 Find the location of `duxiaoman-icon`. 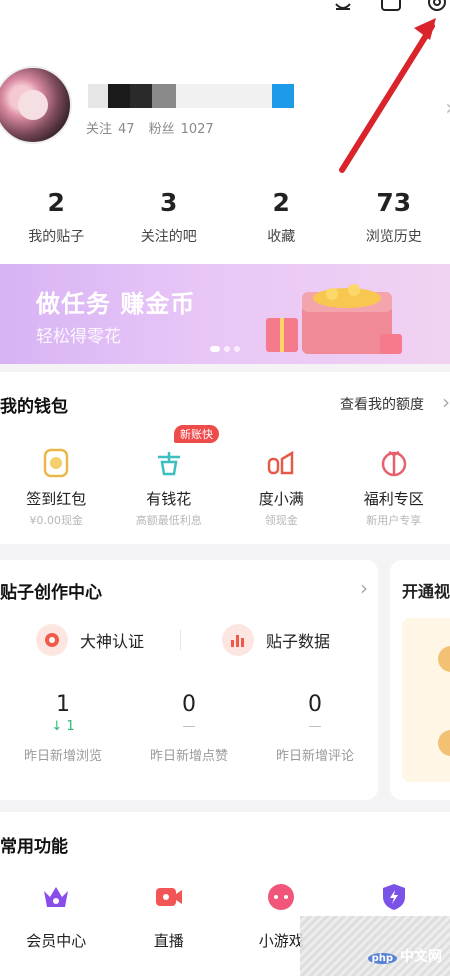

duxiaoman-icon is located at coordinates (281, 463).